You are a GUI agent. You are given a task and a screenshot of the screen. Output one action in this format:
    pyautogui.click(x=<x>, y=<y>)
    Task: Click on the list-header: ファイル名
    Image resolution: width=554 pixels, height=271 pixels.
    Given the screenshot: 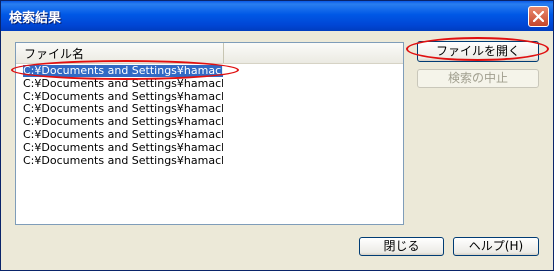 What is the action you would take?
    pyautogui.click(x=209, y=53)
    